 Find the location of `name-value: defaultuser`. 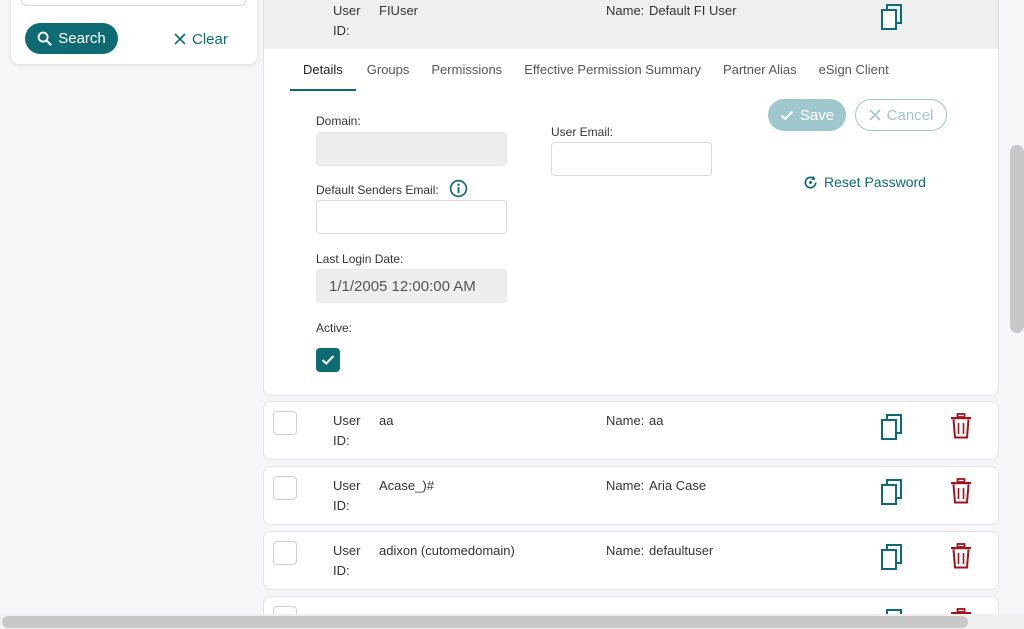

name-value: defaultuser is located at coordinates (681, 550).